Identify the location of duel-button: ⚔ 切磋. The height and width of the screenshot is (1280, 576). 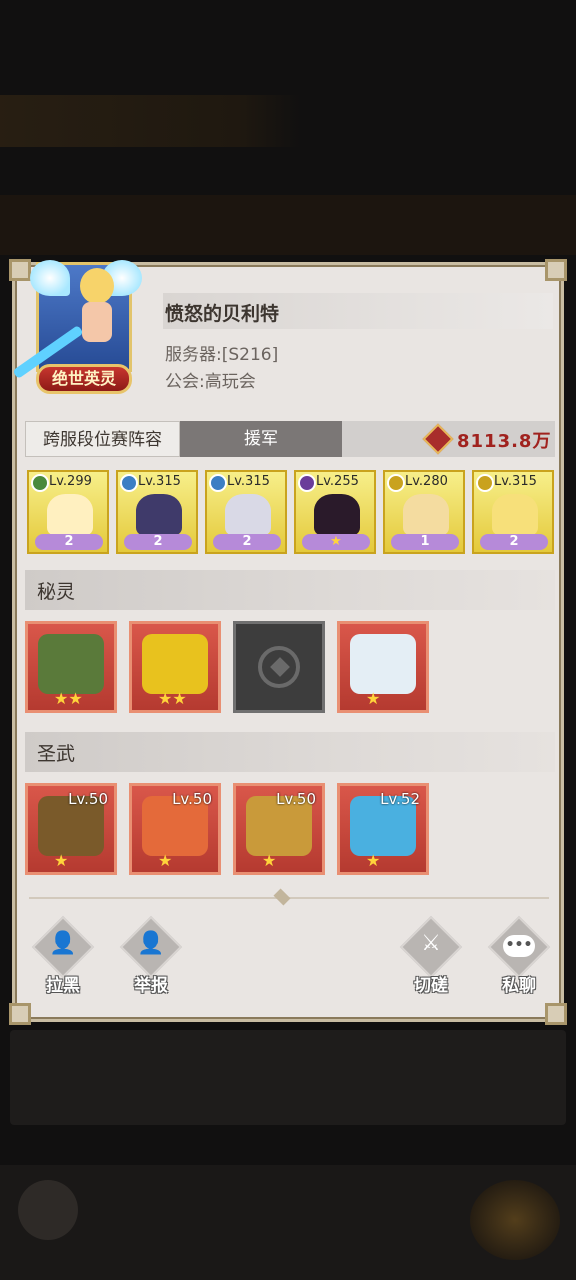
(431, 958).